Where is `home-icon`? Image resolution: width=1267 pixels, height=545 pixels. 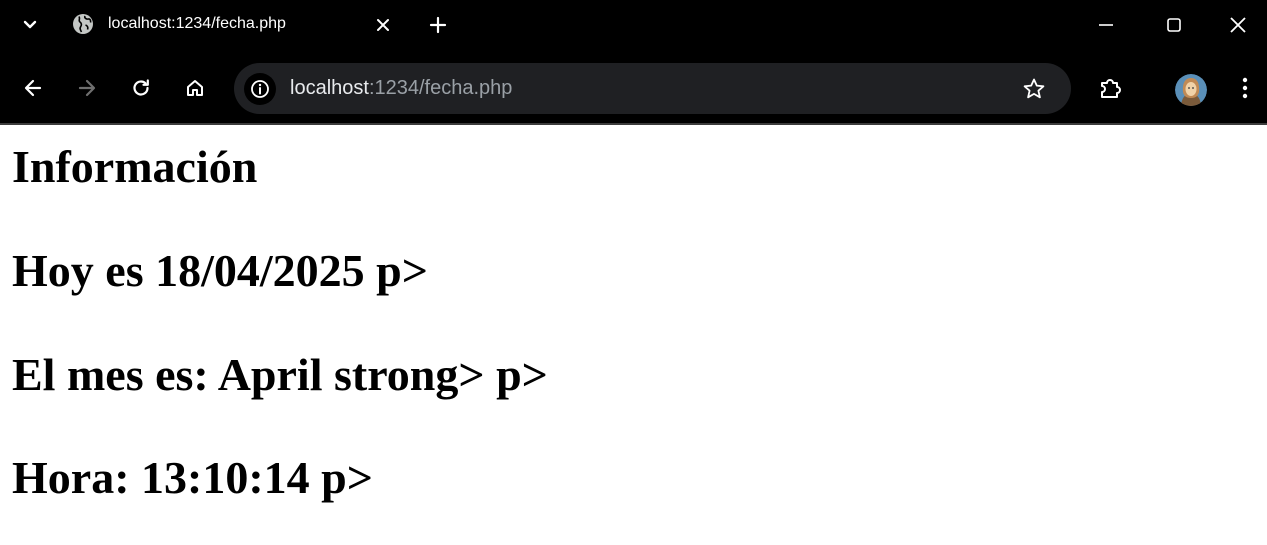
home-icon is located at coordinates (195, 88).